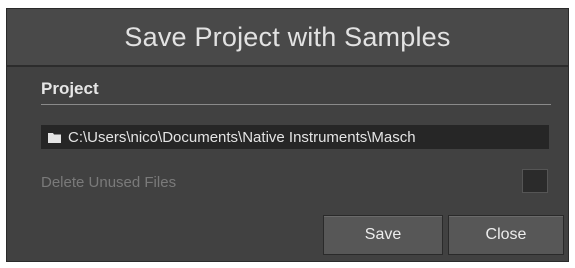 The width and height of the screenshot is (575, 268). What do you see at coordinates (109, 182) in the screenshot?
I see `delete-unused-files-label: Delete Unused Files` at bounding box center [109, 182].